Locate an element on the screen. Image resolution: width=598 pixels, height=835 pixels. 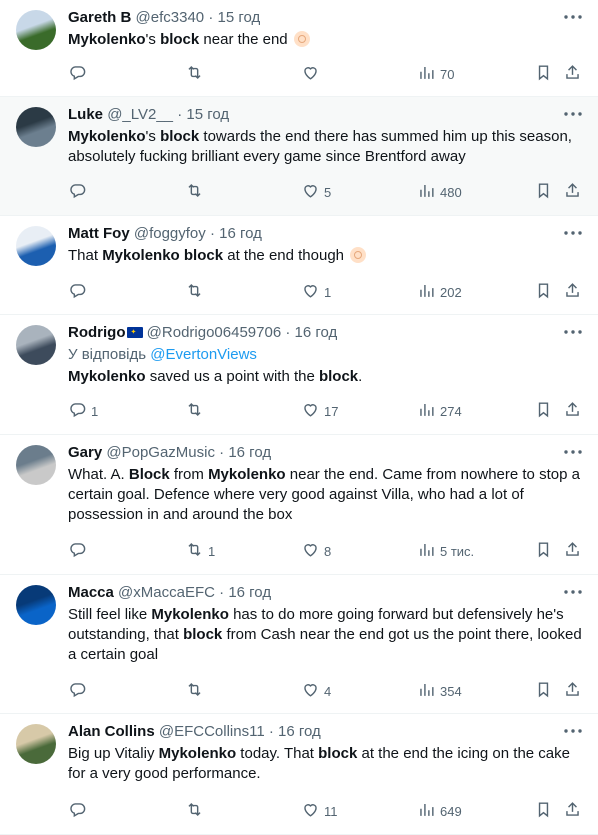
author-handle: @xMaccaEFC is located at coordinates (166, 592).